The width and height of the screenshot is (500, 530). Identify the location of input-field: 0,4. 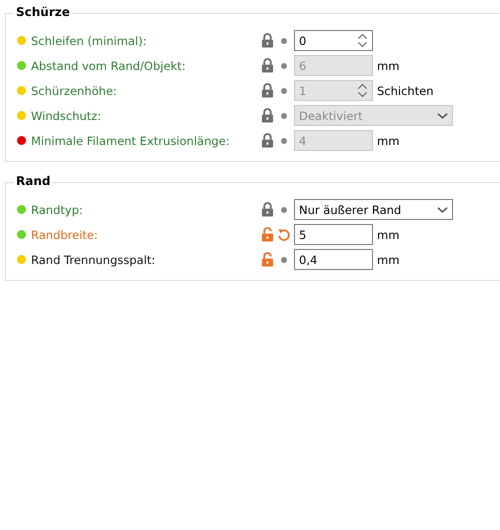
(333, 259).